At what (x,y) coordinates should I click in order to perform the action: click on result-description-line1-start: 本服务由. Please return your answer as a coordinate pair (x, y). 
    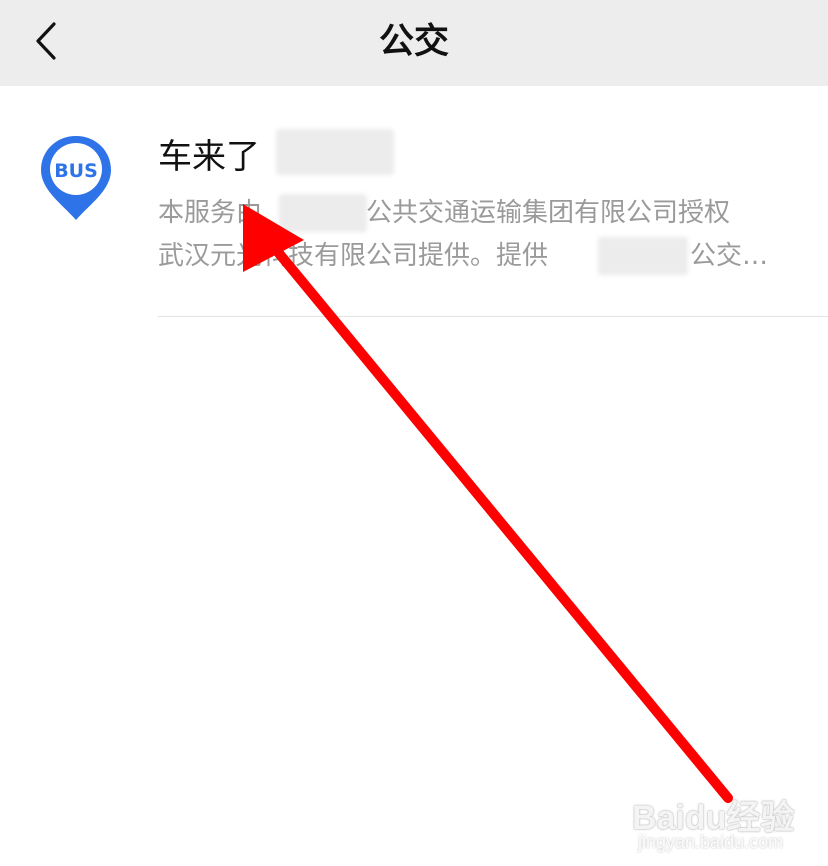
    Looking at the image, I should click on (210, 213).